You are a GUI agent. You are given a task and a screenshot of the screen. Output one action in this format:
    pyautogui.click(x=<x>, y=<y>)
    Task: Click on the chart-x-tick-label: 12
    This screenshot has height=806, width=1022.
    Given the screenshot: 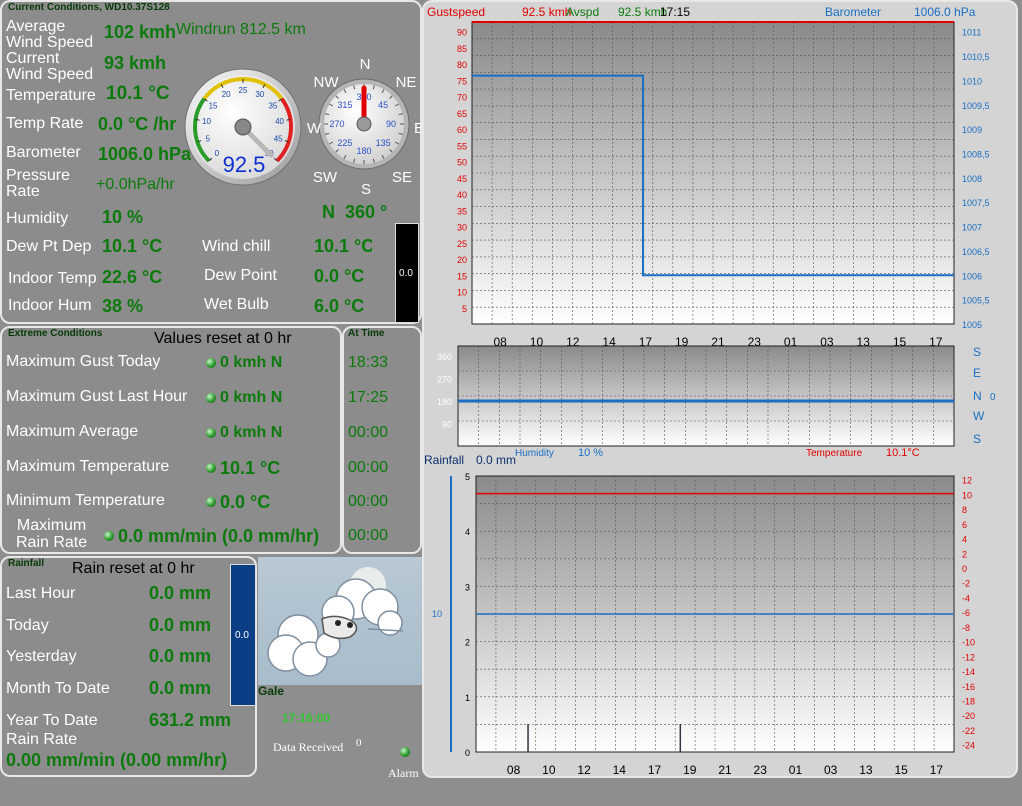 What is the action you would take?
    pyautogui.click(x=584, y=770)
    